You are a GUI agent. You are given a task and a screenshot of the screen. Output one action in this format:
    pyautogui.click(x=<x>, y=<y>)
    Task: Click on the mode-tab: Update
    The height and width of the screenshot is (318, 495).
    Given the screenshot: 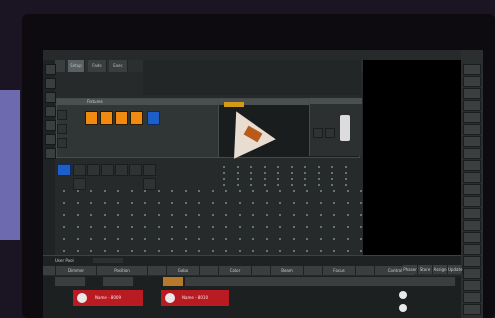 What is the action you would take?
    pyautogui.click(x=455, y=269)
    